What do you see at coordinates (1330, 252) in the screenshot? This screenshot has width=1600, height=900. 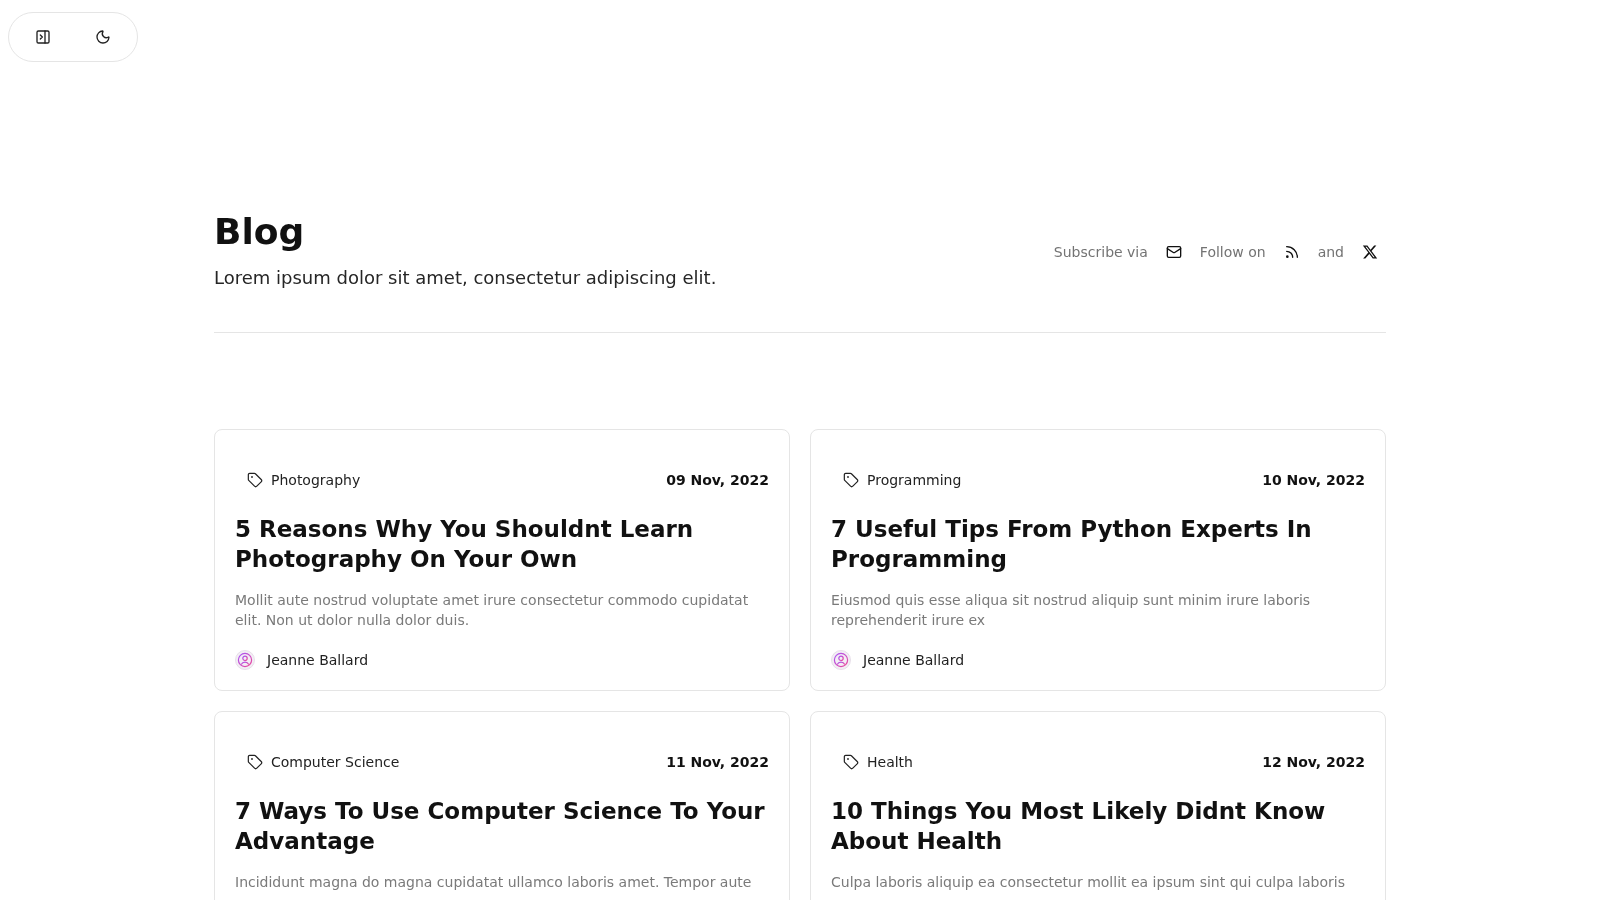 I see `social-label: and` at bounding box center [1330, 252].